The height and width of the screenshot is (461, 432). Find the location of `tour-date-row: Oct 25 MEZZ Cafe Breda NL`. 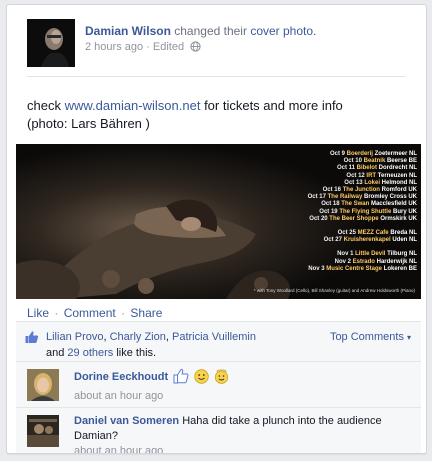

tour-date-row: Oct 25 MEZZ Cafe Breda NL is located at coordinates (342, 233).